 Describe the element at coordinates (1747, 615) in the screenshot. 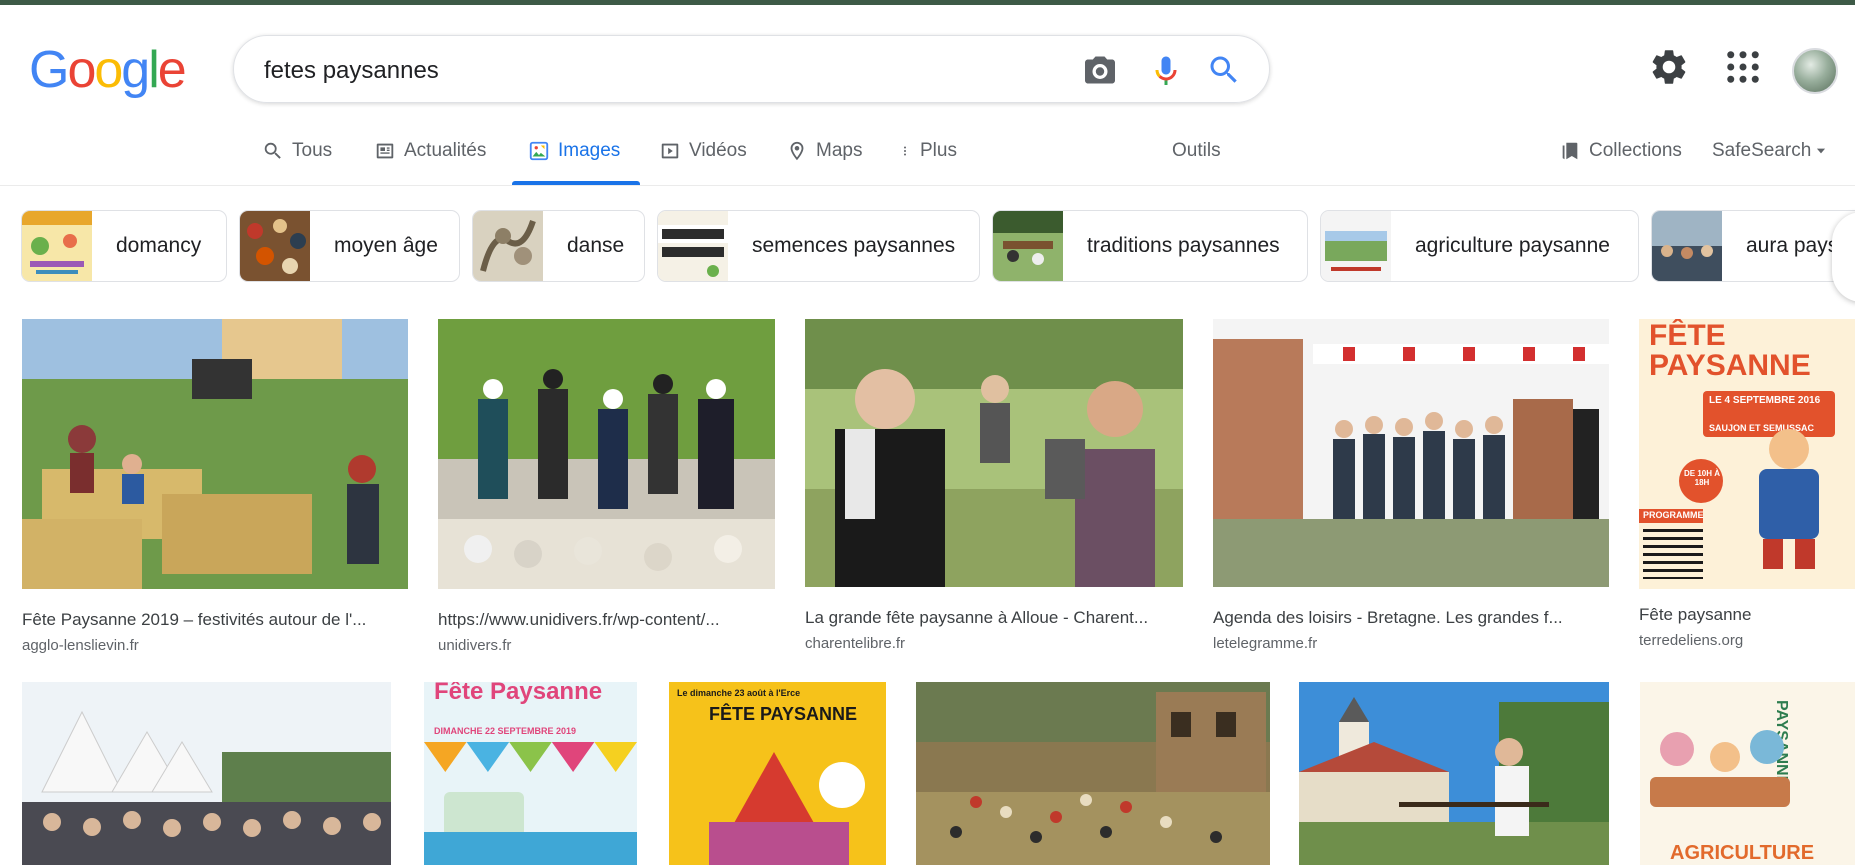

I see `result-title: Fête paysanne` at that location.